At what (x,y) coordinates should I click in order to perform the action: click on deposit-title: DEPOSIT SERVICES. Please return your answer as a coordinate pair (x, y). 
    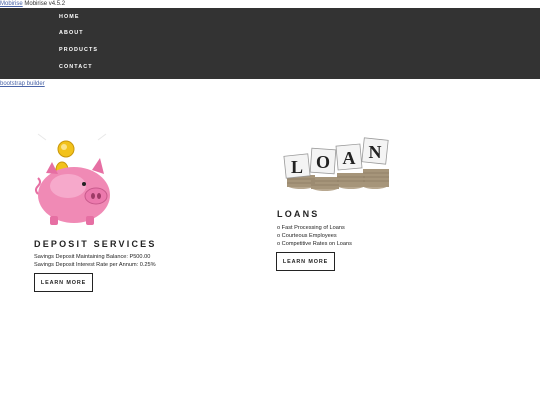
    Looking at the image, I should click on (95, 244).